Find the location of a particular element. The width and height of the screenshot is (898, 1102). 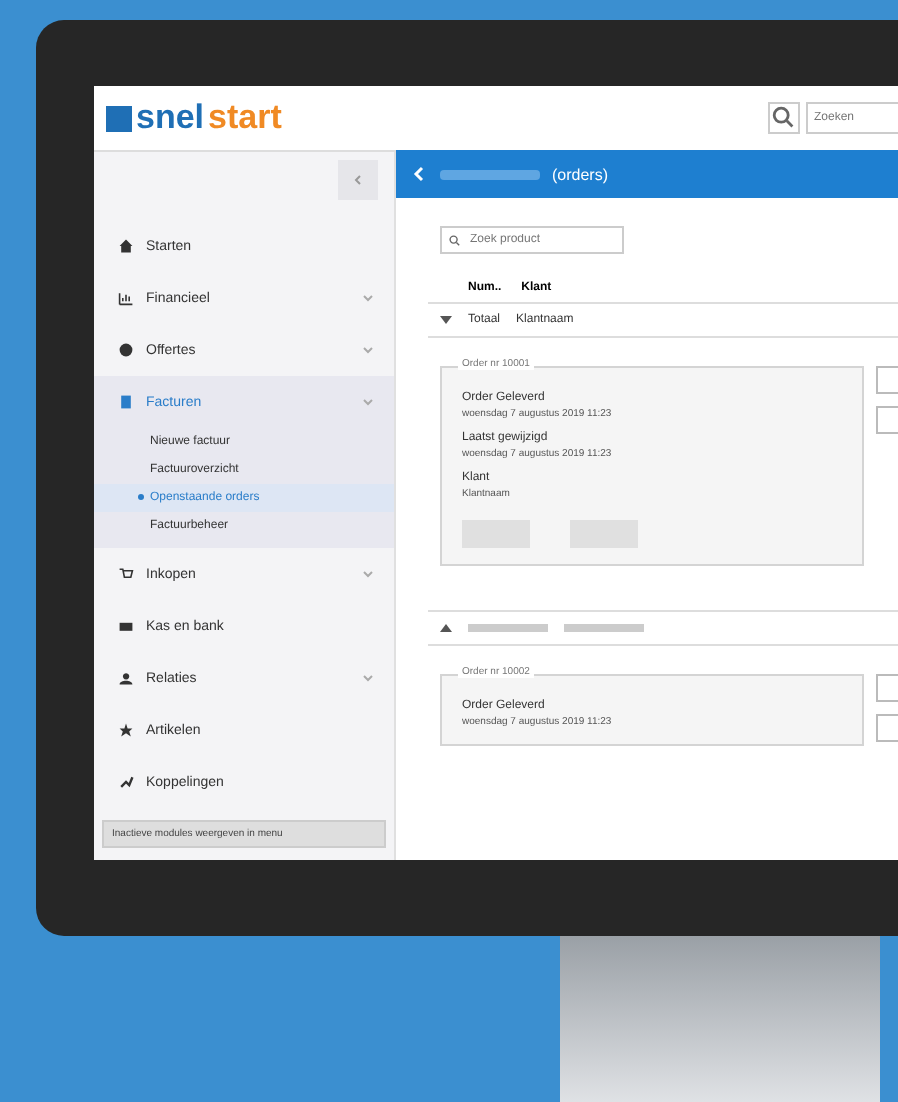

back-icon is located at coordinates (420, 174).